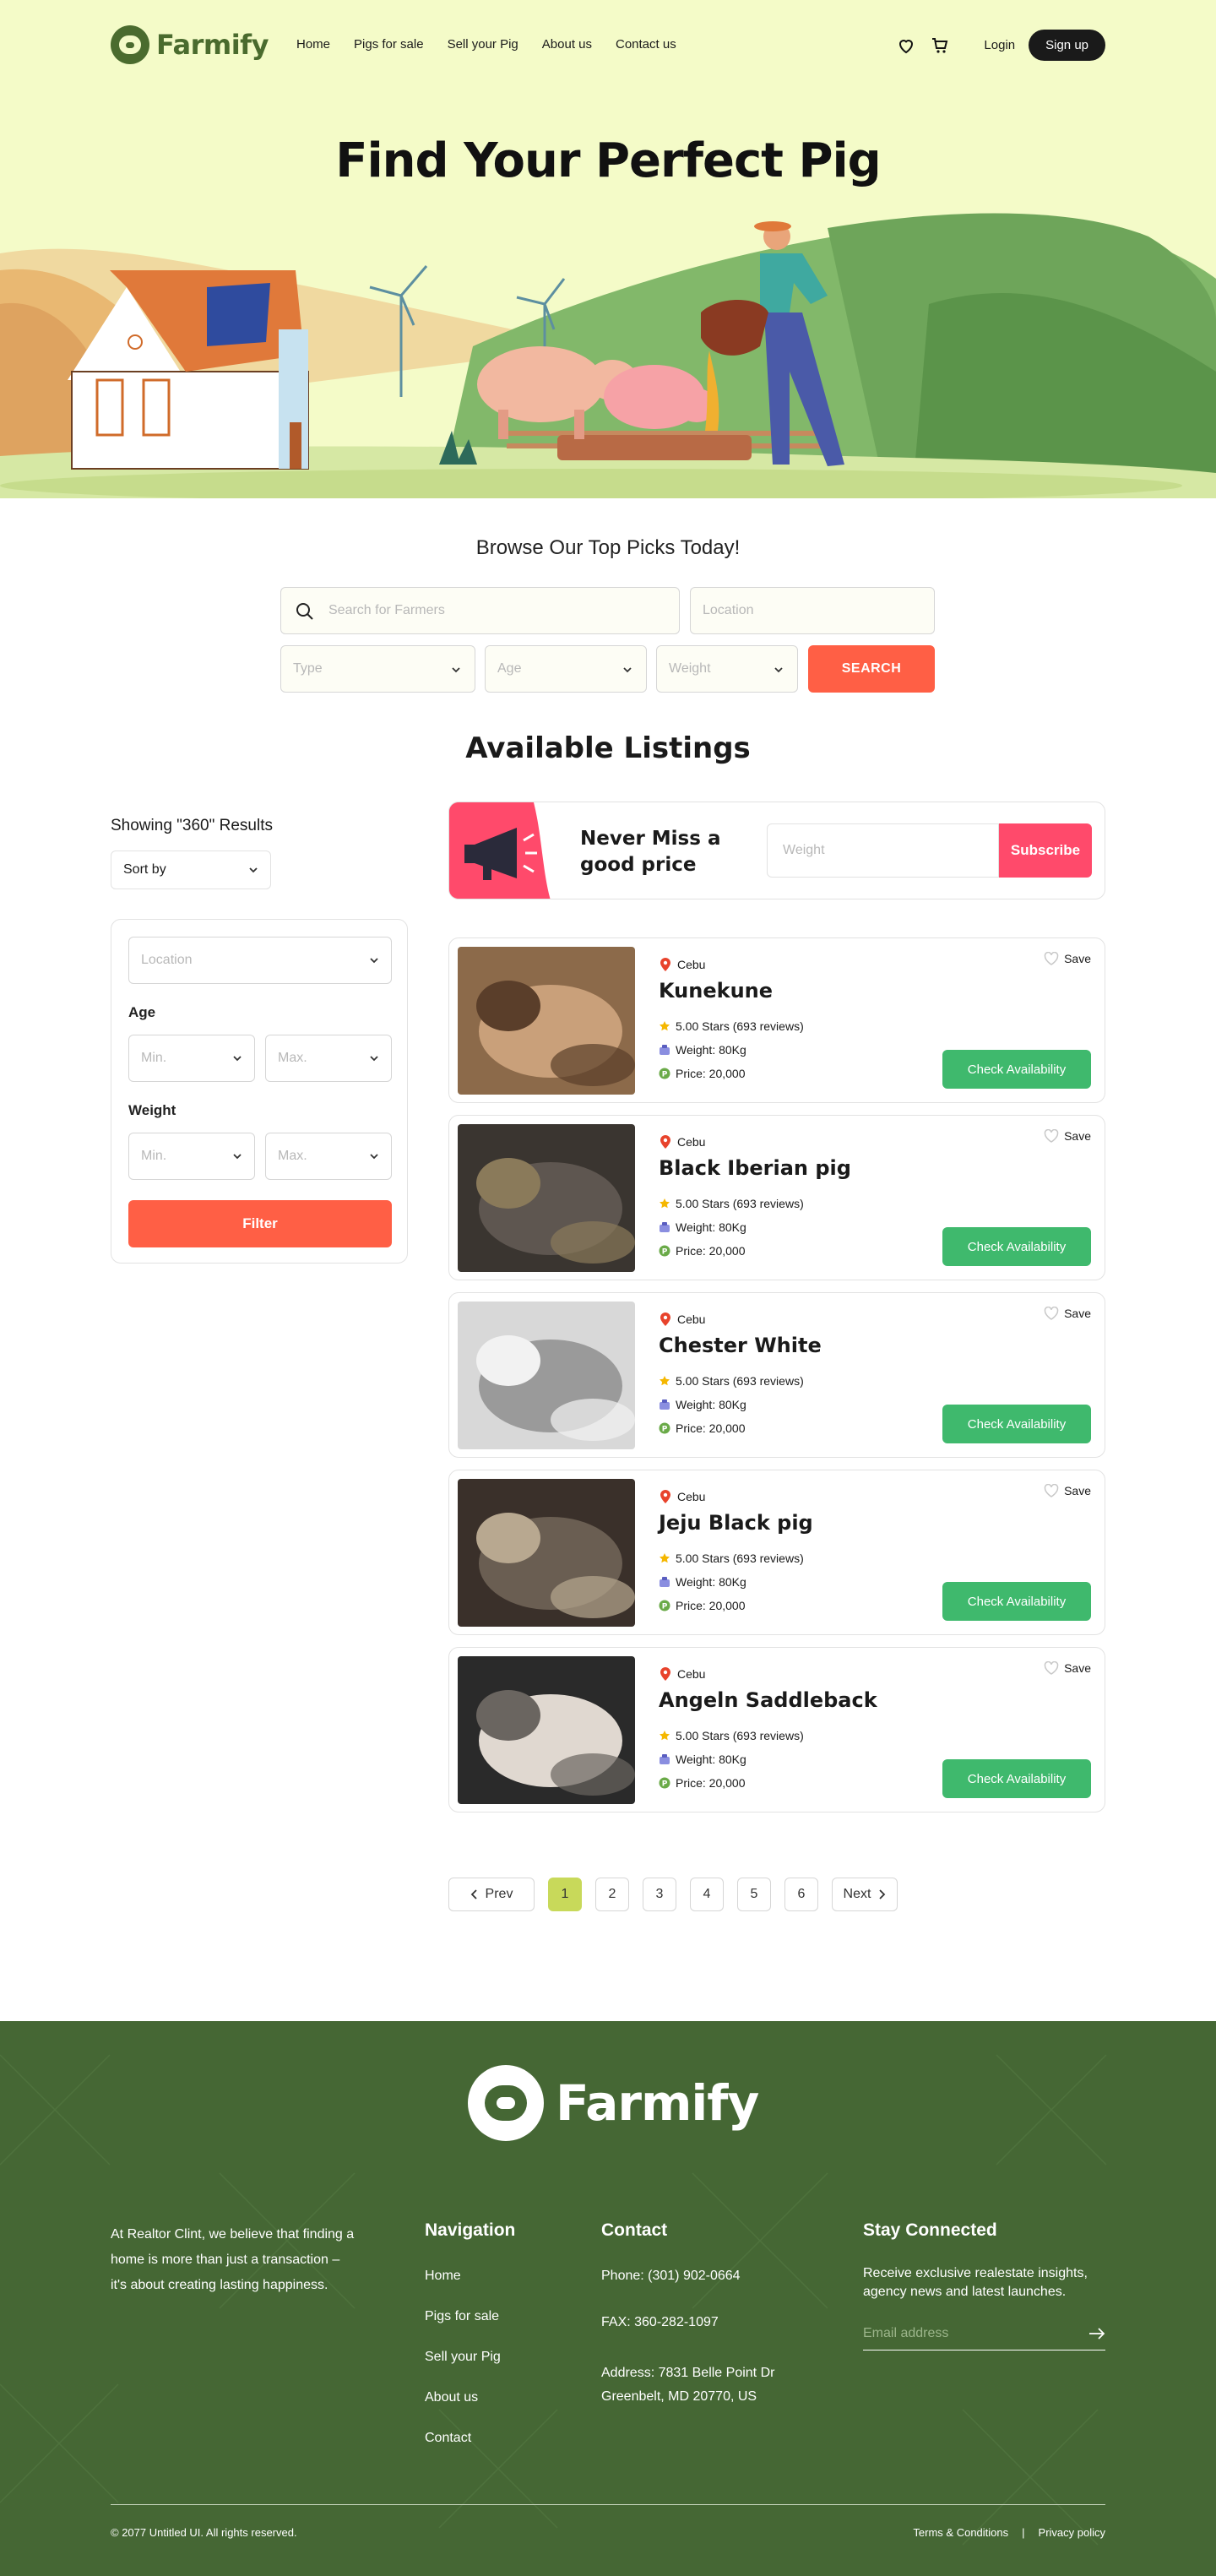 The width and height of the screenshot is (1216, 2576). What do you see at coordinates (612, 1894) in the screenshot?
I see `page-2-button: 2` at bounding box center [612, 1894].